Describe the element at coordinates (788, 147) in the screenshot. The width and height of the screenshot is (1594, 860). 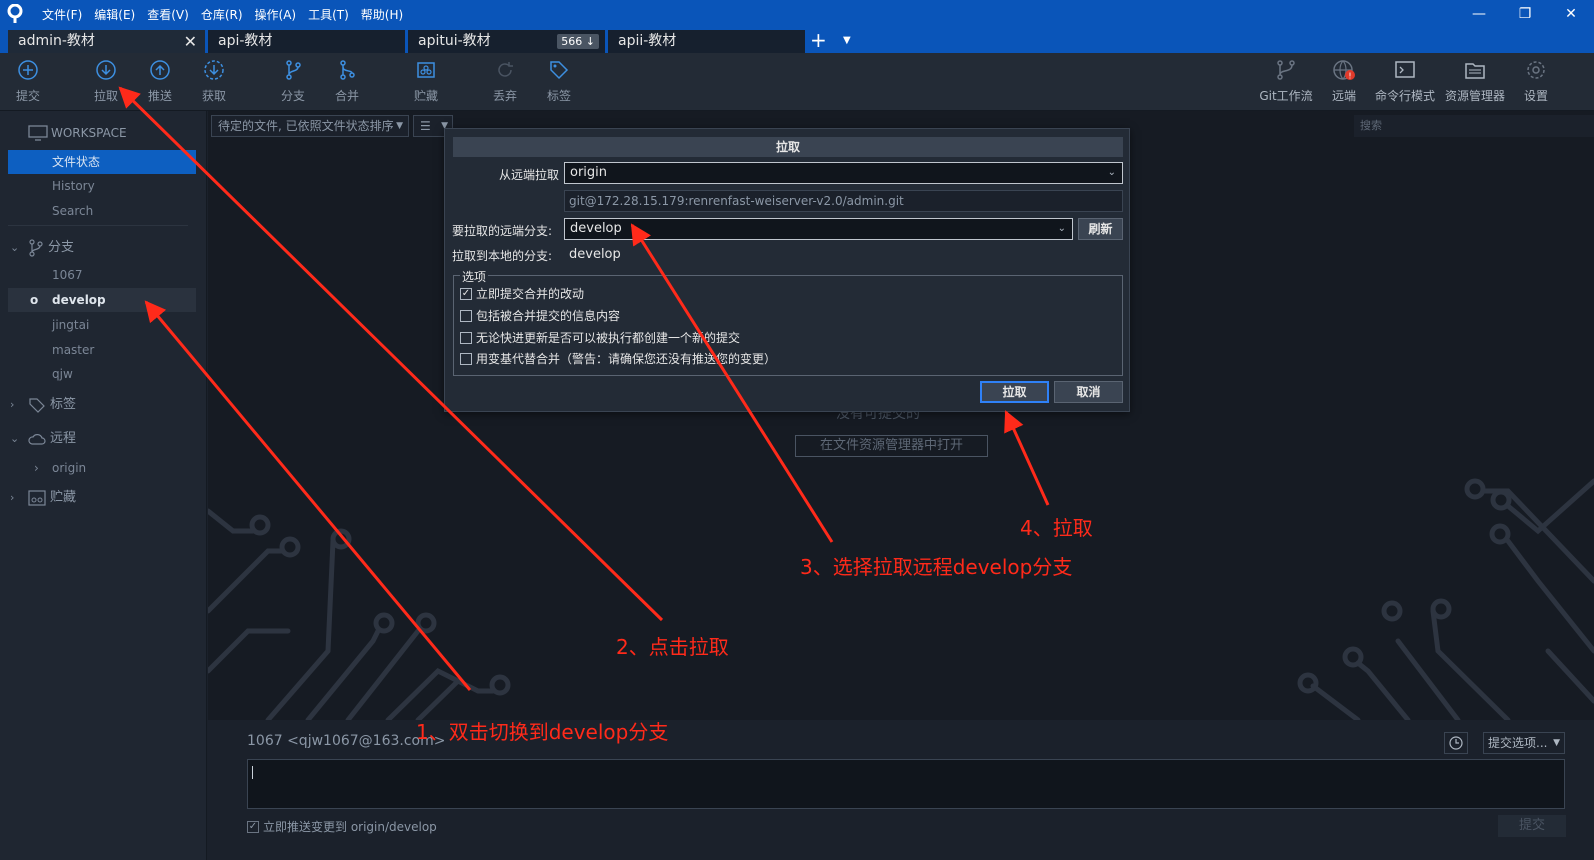
I see `dialog-title: 拉取` at that location.